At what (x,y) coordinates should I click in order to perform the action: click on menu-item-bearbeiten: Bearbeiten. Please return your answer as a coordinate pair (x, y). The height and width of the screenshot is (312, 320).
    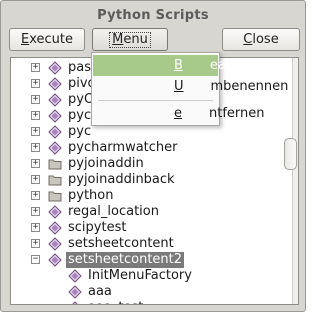
    Looking at the image, I should click on (182, 65).